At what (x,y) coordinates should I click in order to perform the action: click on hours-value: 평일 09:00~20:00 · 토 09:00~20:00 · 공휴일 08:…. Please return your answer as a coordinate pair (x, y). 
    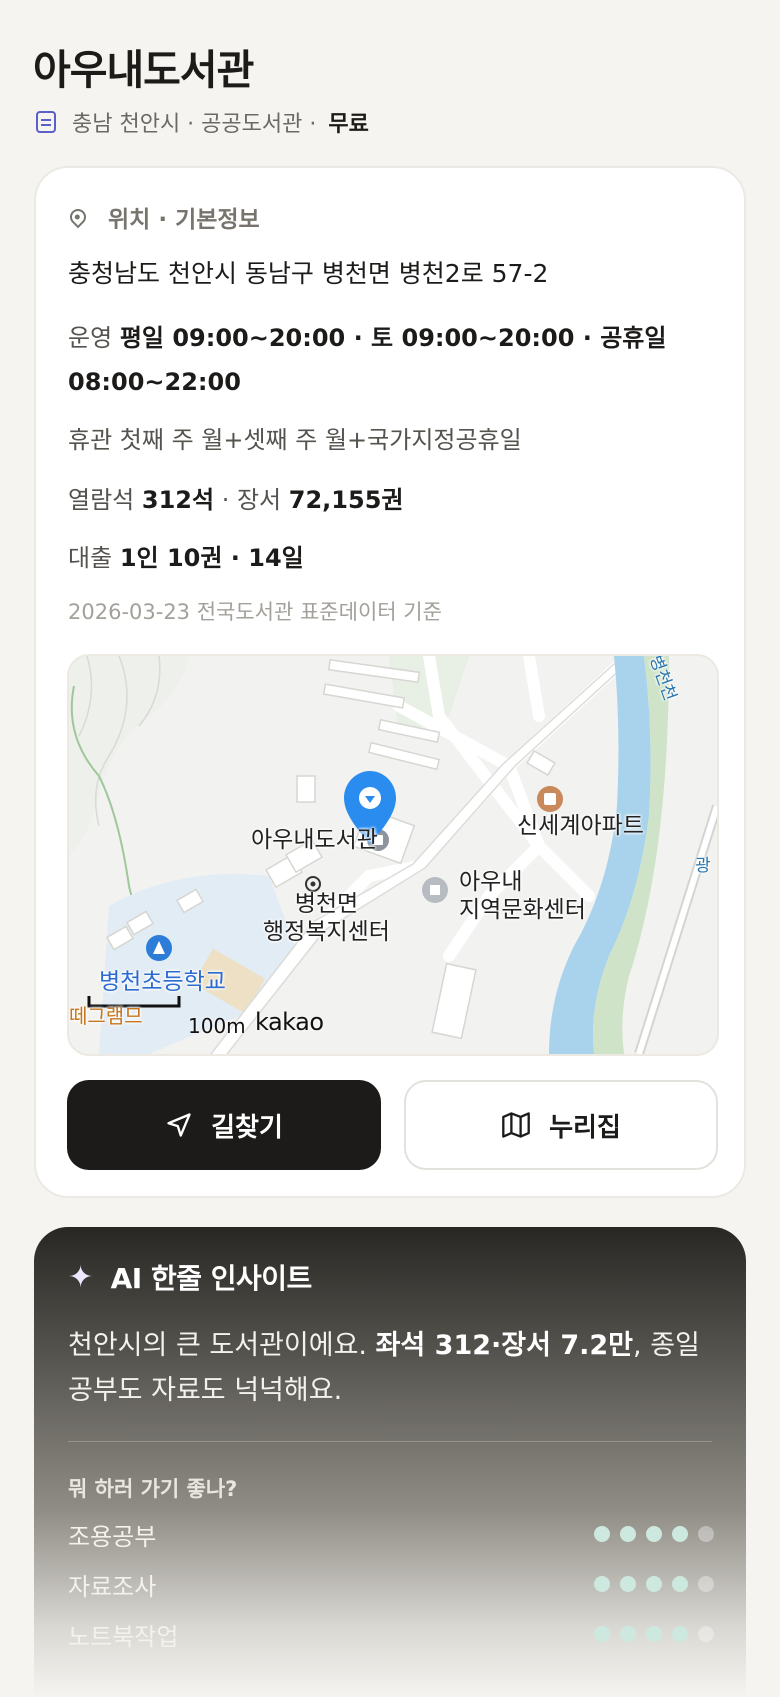
    Looking at the image, I should click on (367, 360).